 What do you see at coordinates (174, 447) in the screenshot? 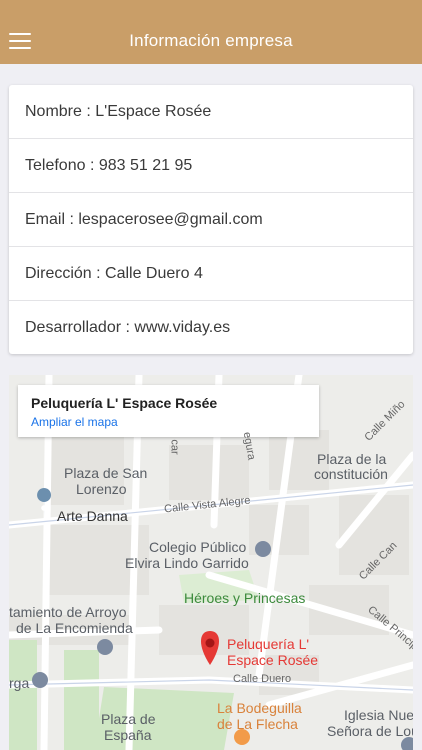
I see `street-label: car` at bounding box center [174, 447].